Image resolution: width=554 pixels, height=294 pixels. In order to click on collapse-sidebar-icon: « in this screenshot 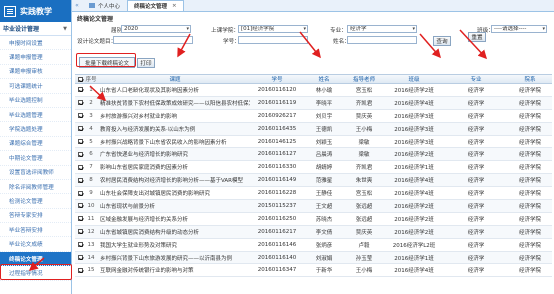, I will do `click(77, 5)`.